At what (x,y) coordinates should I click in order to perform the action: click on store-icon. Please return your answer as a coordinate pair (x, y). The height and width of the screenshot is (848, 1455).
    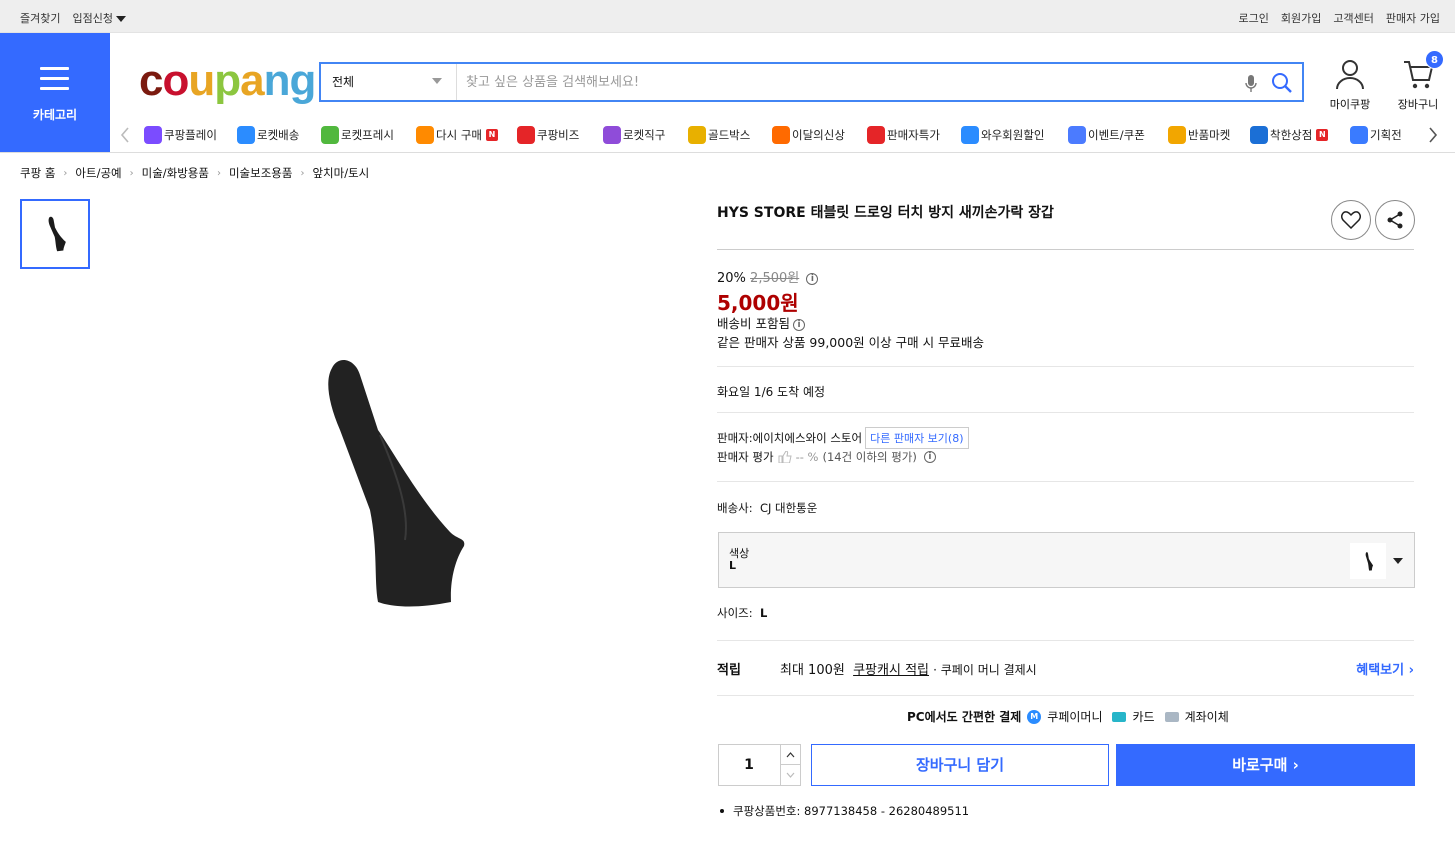
    Looking at the image, I should click on (1259, 135).